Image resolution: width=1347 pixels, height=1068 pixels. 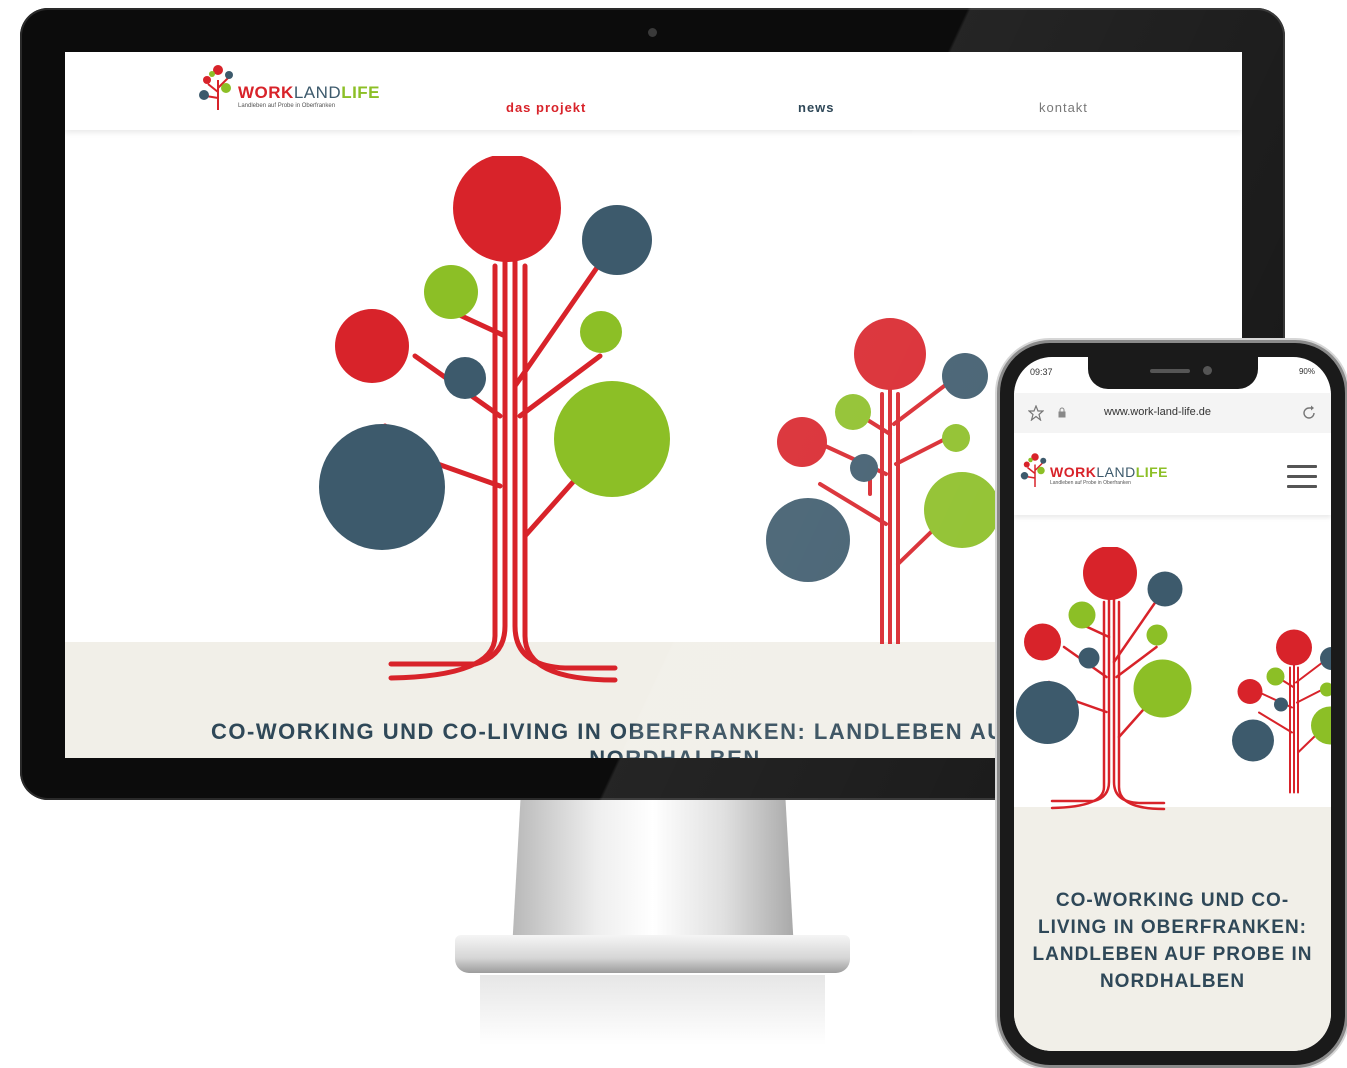 I want to click on monitor-base, so click(x=652, y=954).